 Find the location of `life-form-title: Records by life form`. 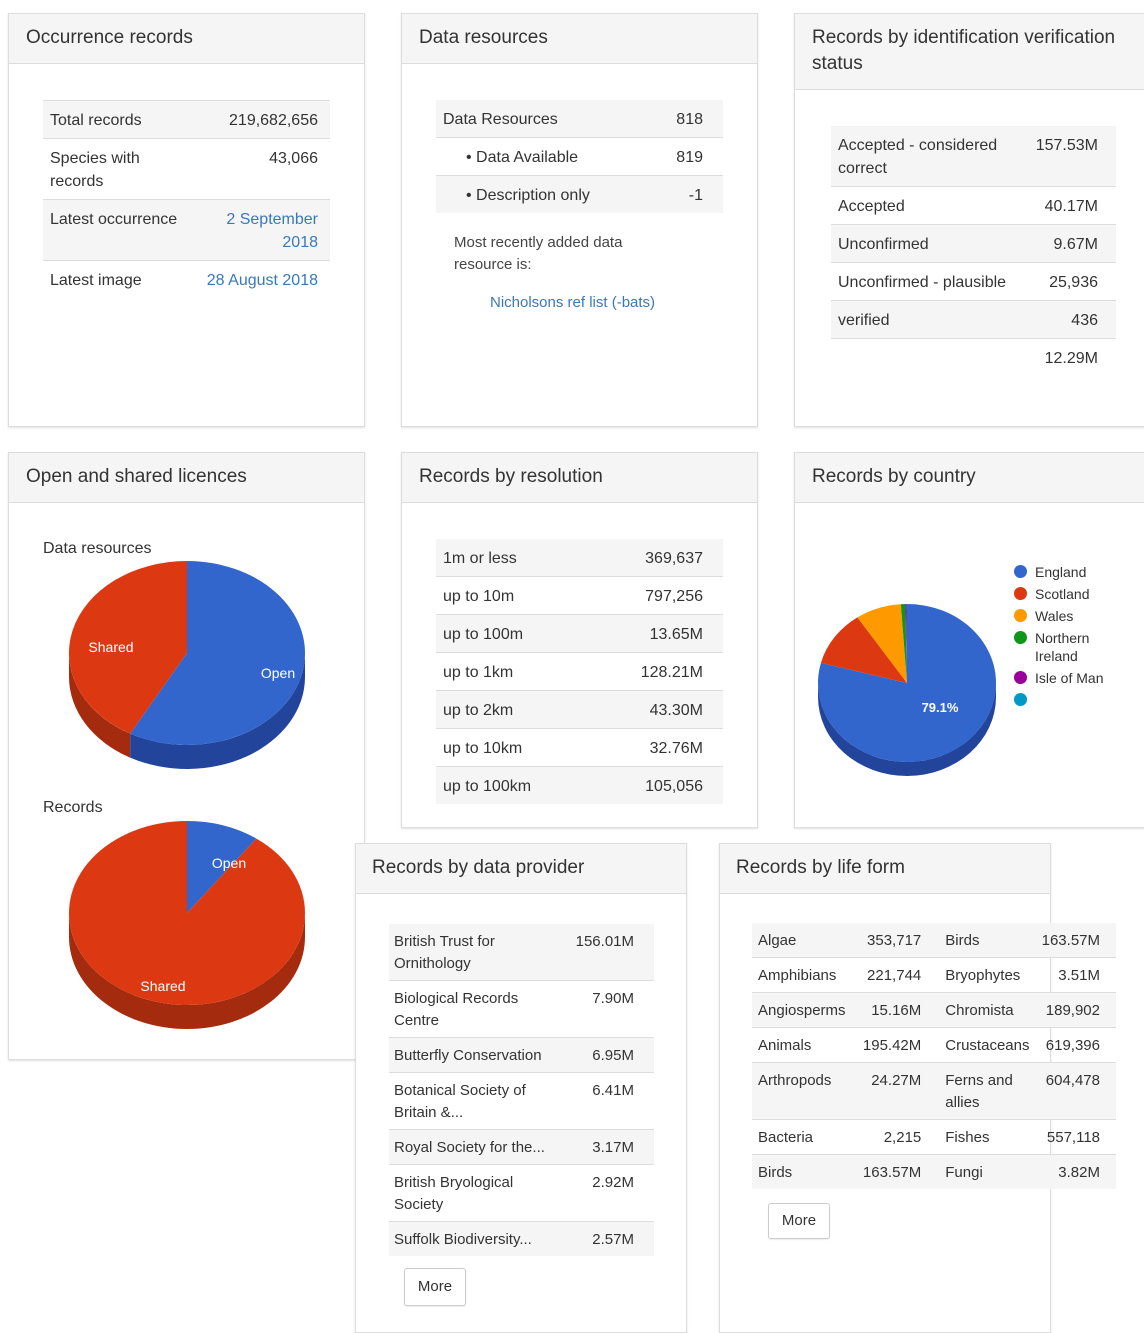

life-form-title: Records by life form is located at coordinates (885, 869).